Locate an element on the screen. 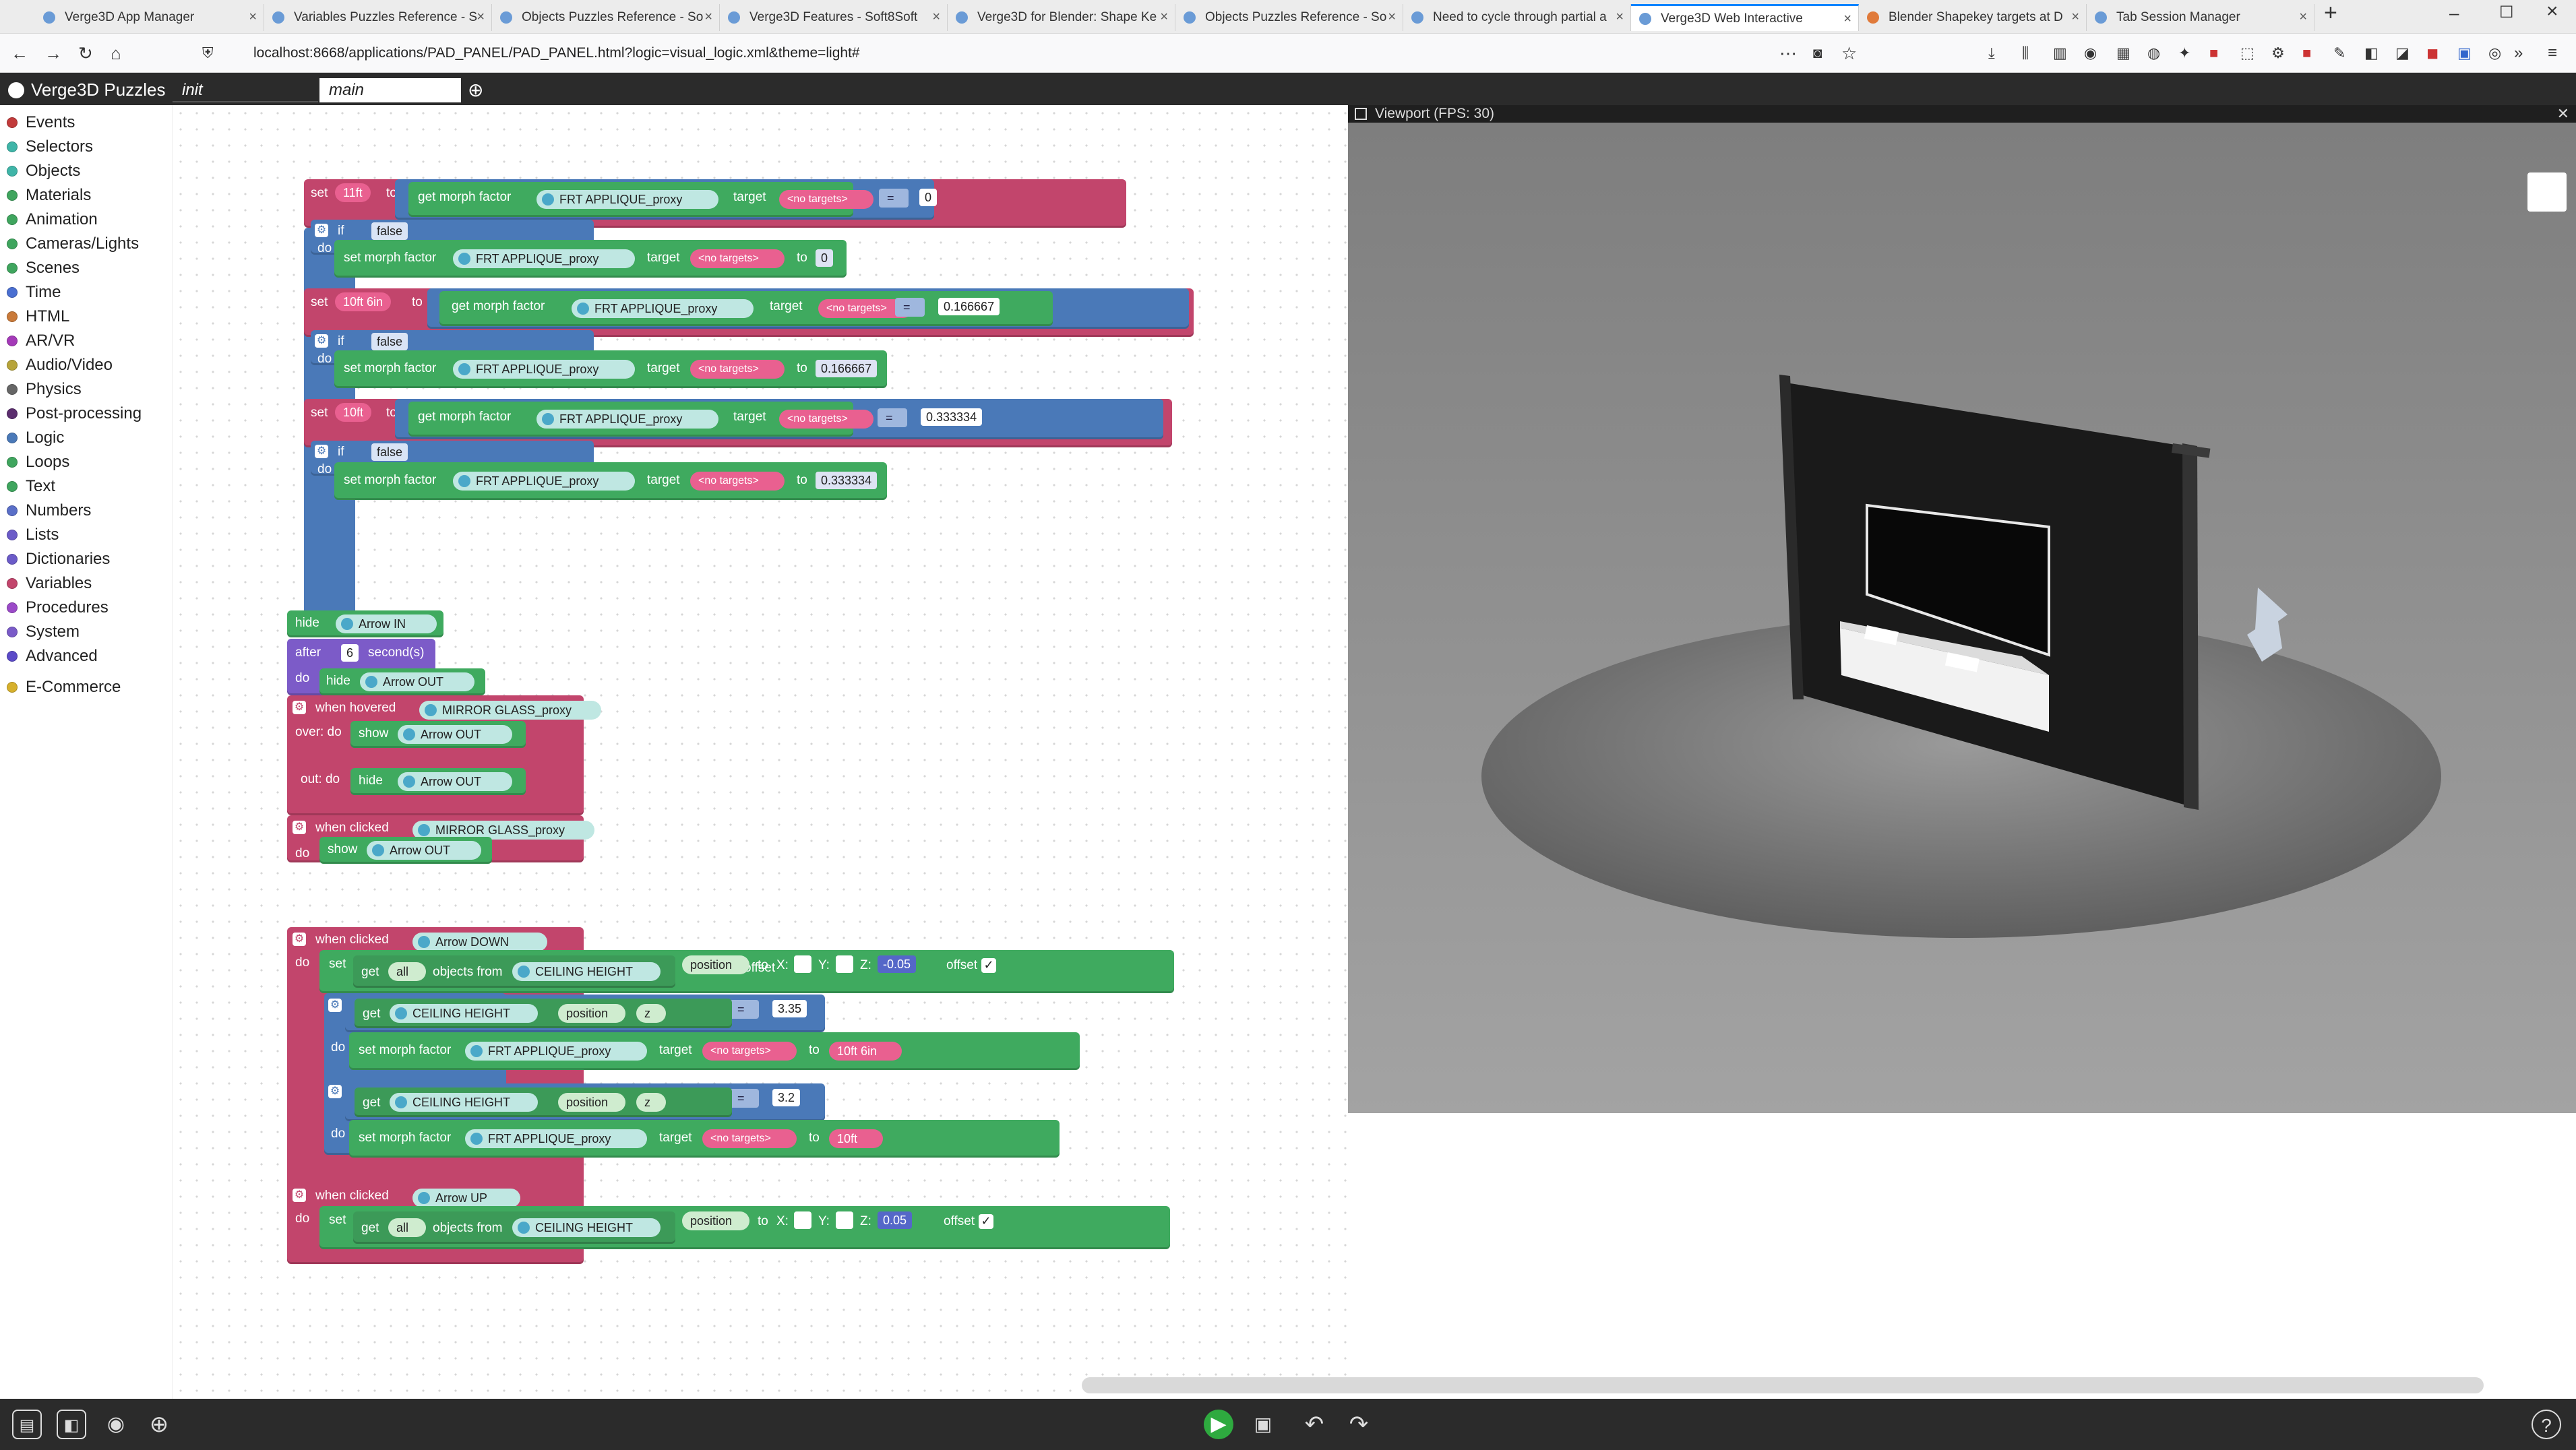  hide-block: hide Arrow OUT is located at coordinates (438, 781).